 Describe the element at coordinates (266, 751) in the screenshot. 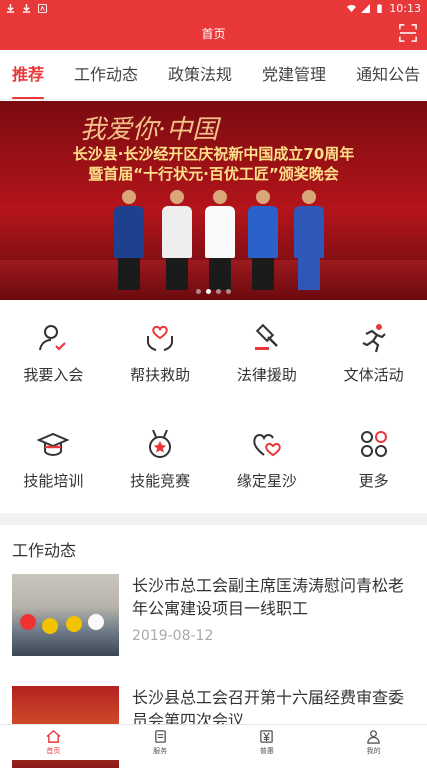

I see `nav-label: 普惠` at that location.